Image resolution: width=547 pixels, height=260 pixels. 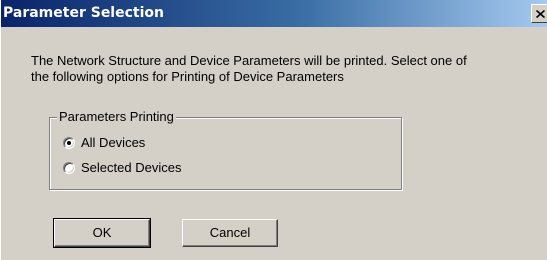 What do you see at coordinates (116, 117) in the screenshot?
I see `group-legend: Parameters Printing` at bounding box center [116, 117].